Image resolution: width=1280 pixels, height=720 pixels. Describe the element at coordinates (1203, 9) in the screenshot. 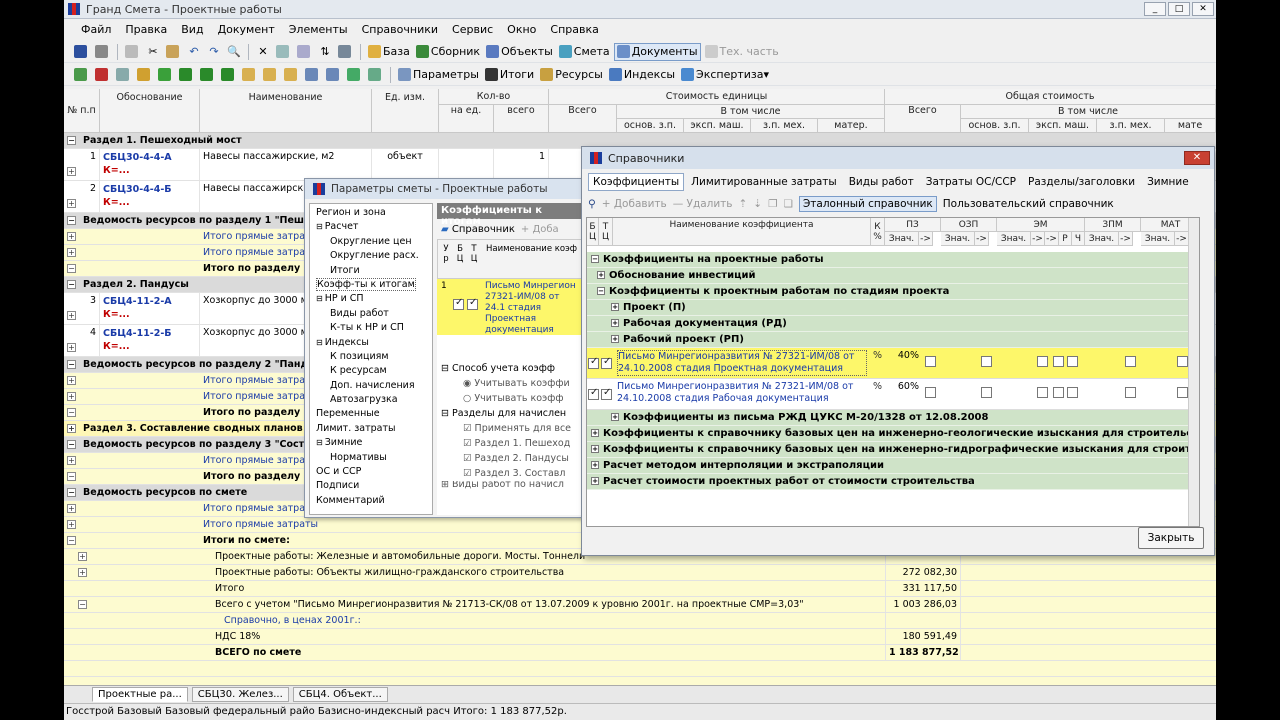

I see `close-window-button: ✕` at that location.